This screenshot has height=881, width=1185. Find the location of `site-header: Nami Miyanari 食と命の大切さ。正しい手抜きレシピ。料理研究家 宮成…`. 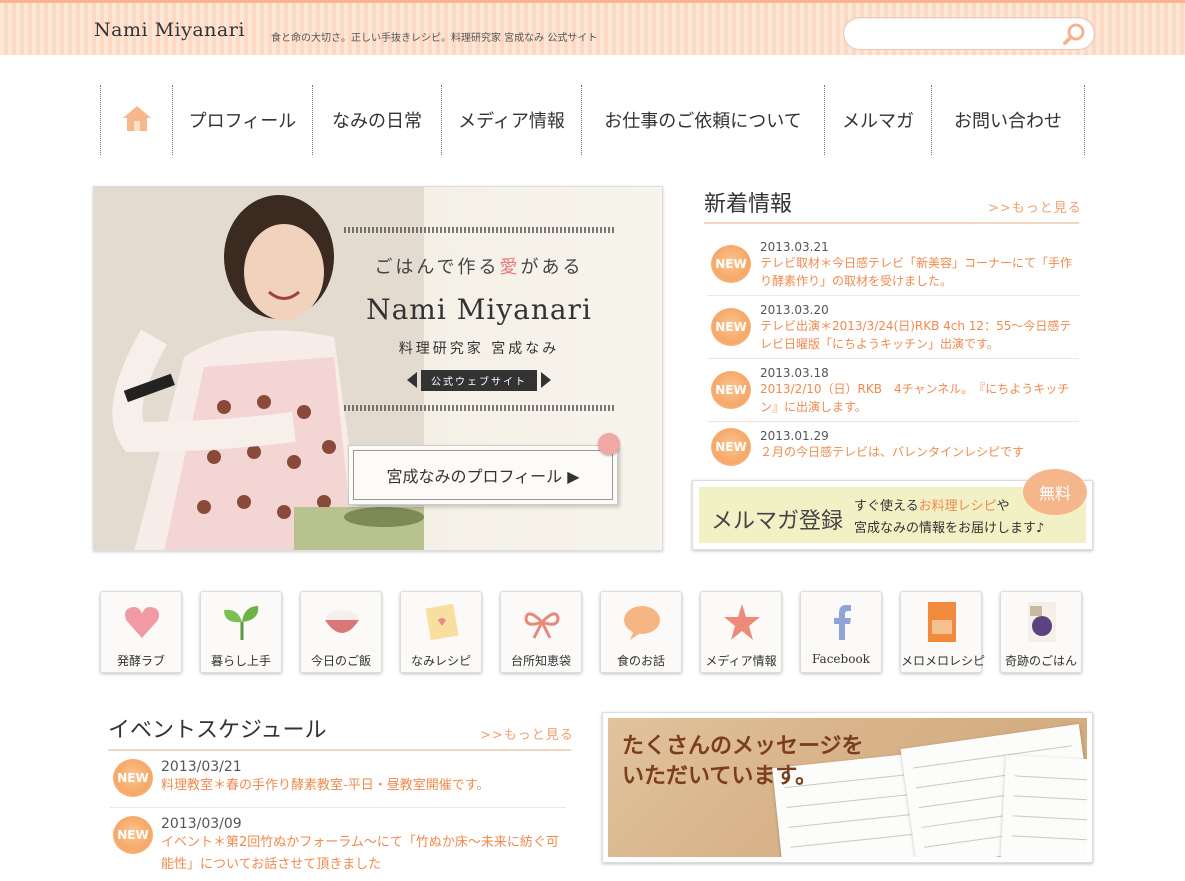

site-header: Nami Miyanari 食と命の大切さ。正しい手抜きレシピ。料理研究家 宮成… is located at coordinates (592, 27).